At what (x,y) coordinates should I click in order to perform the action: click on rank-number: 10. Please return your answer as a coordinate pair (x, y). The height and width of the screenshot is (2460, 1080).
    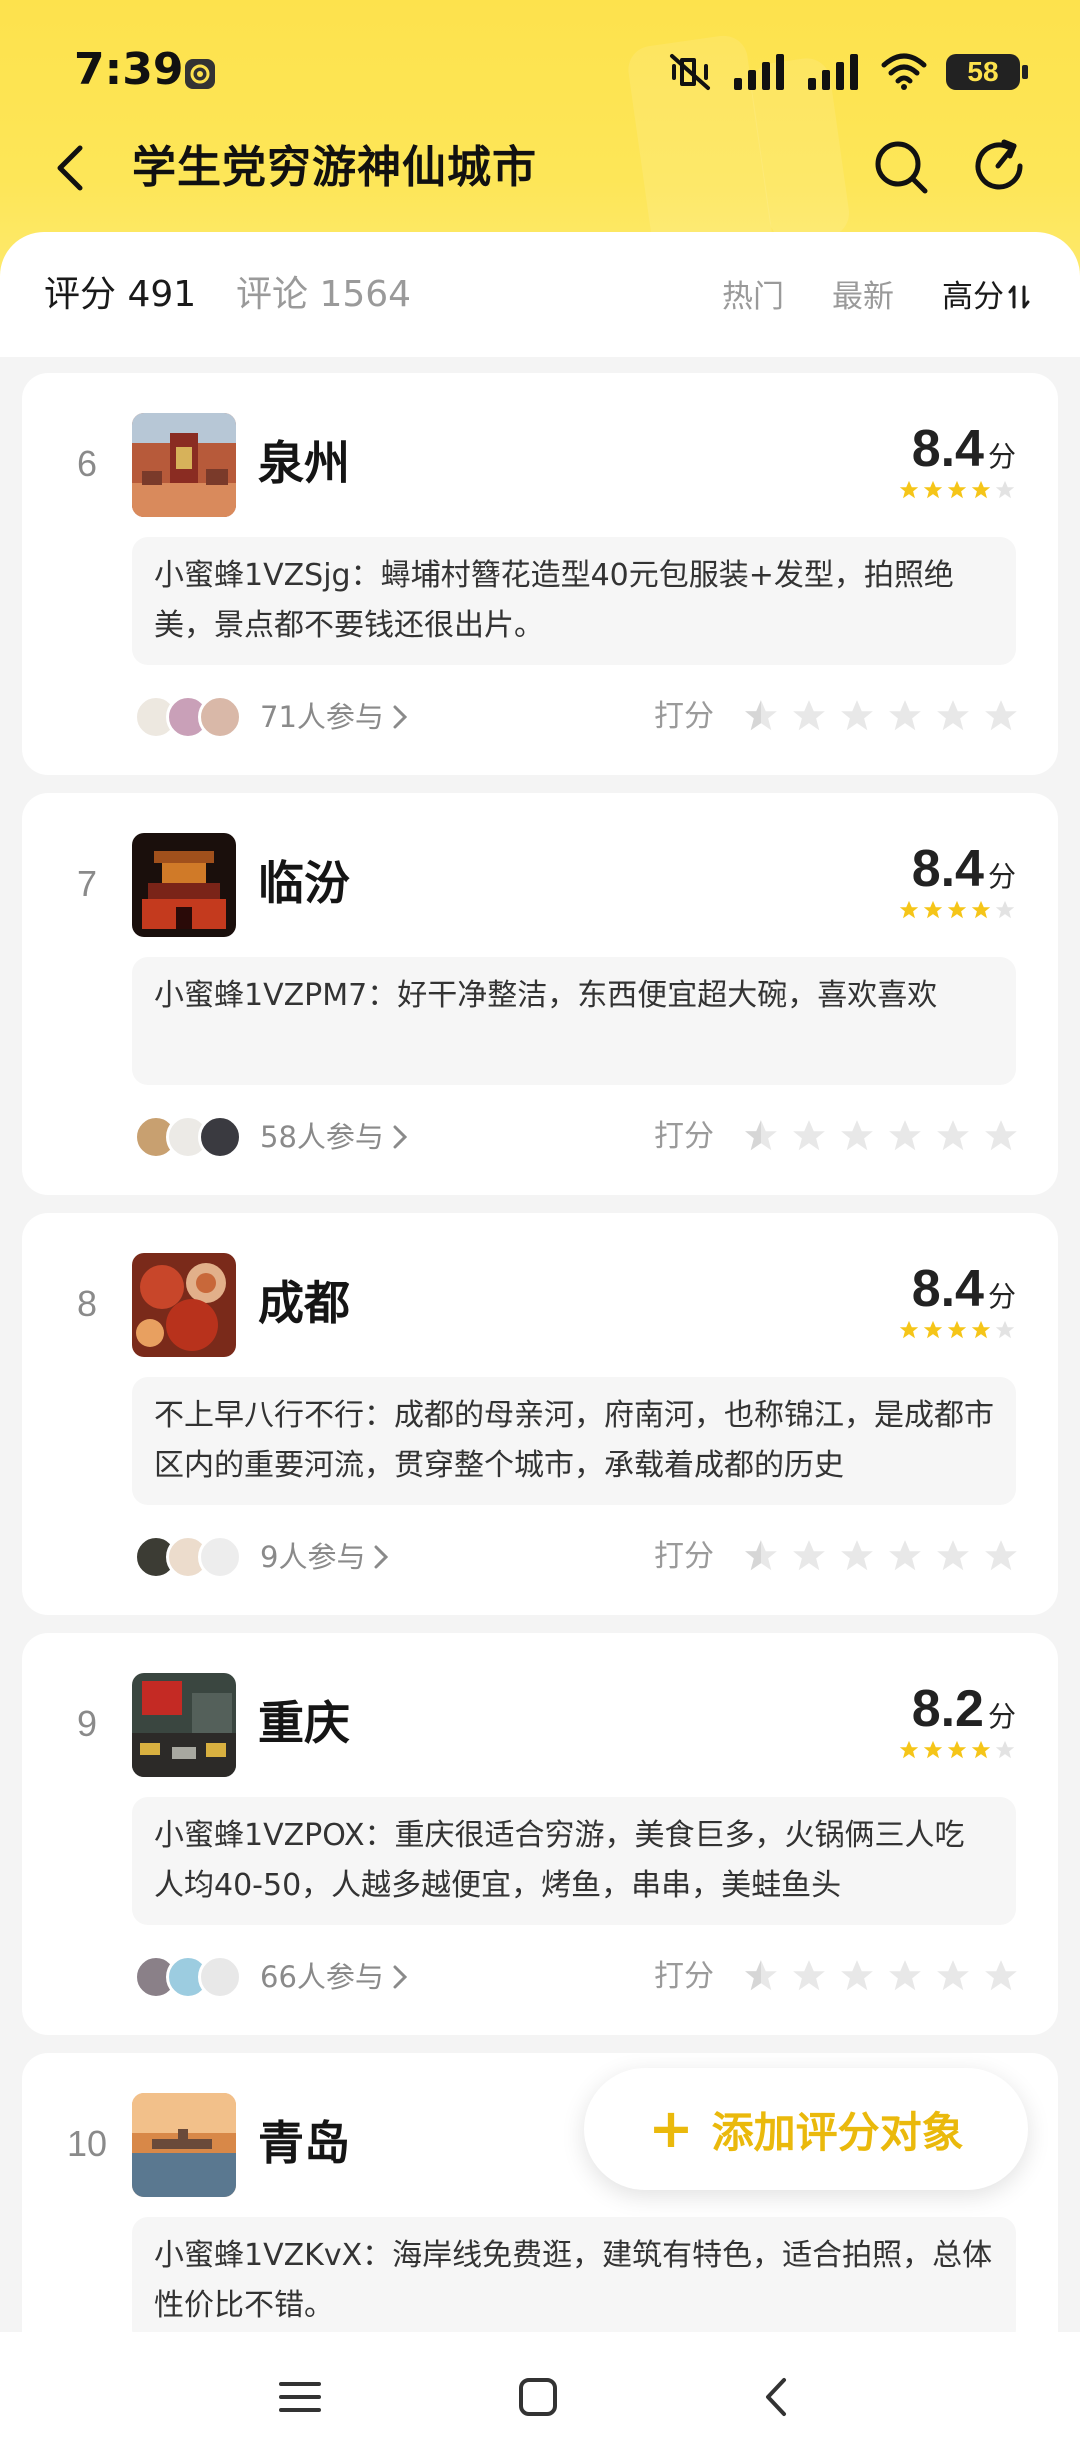
    Looking at the image, I should click on (87, 2143).